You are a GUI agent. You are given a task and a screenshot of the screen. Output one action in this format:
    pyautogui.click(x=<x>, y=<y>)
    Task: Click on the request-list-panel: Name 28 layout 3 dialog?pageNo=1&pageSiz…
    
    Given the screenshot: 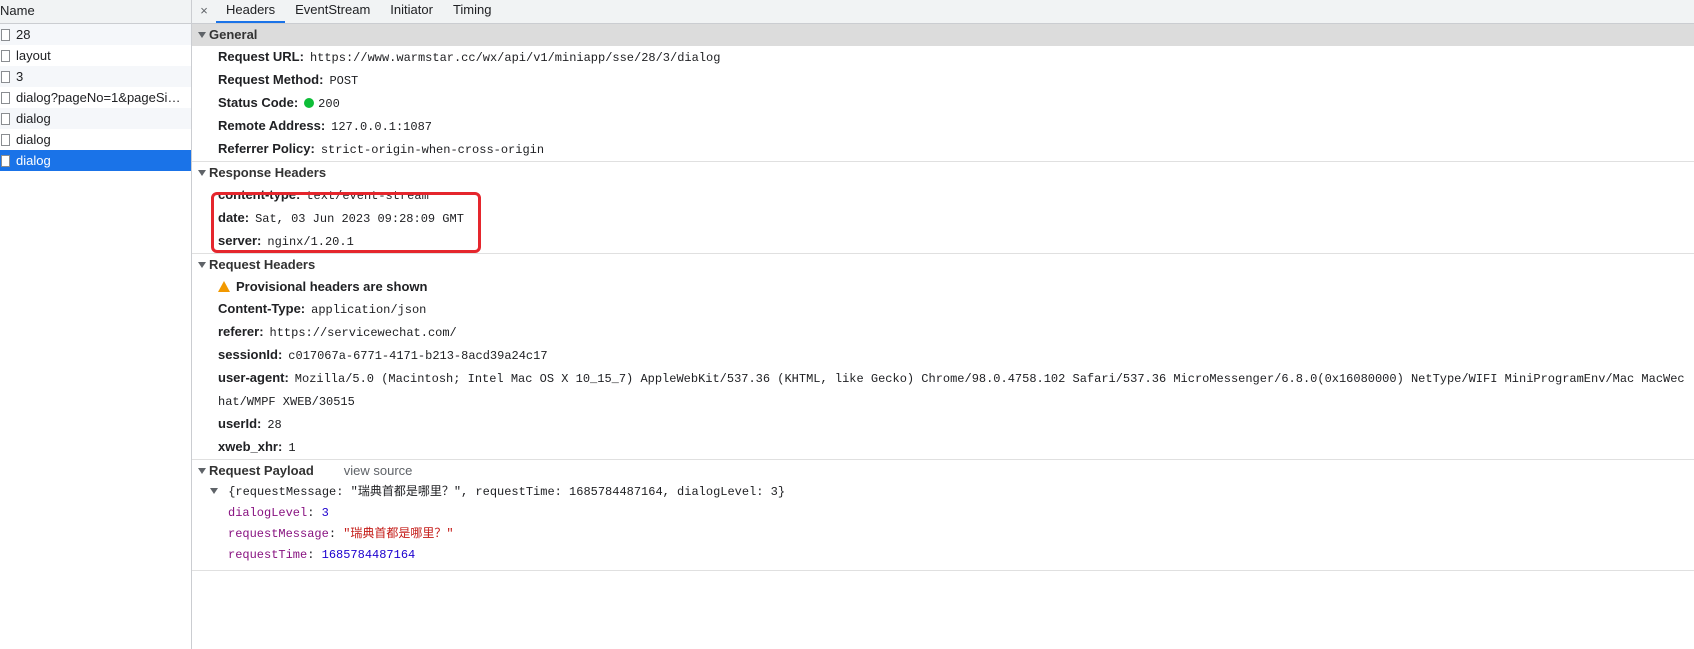 What is the action you would take?
    pyautogui.click(x=96, y=324)
    